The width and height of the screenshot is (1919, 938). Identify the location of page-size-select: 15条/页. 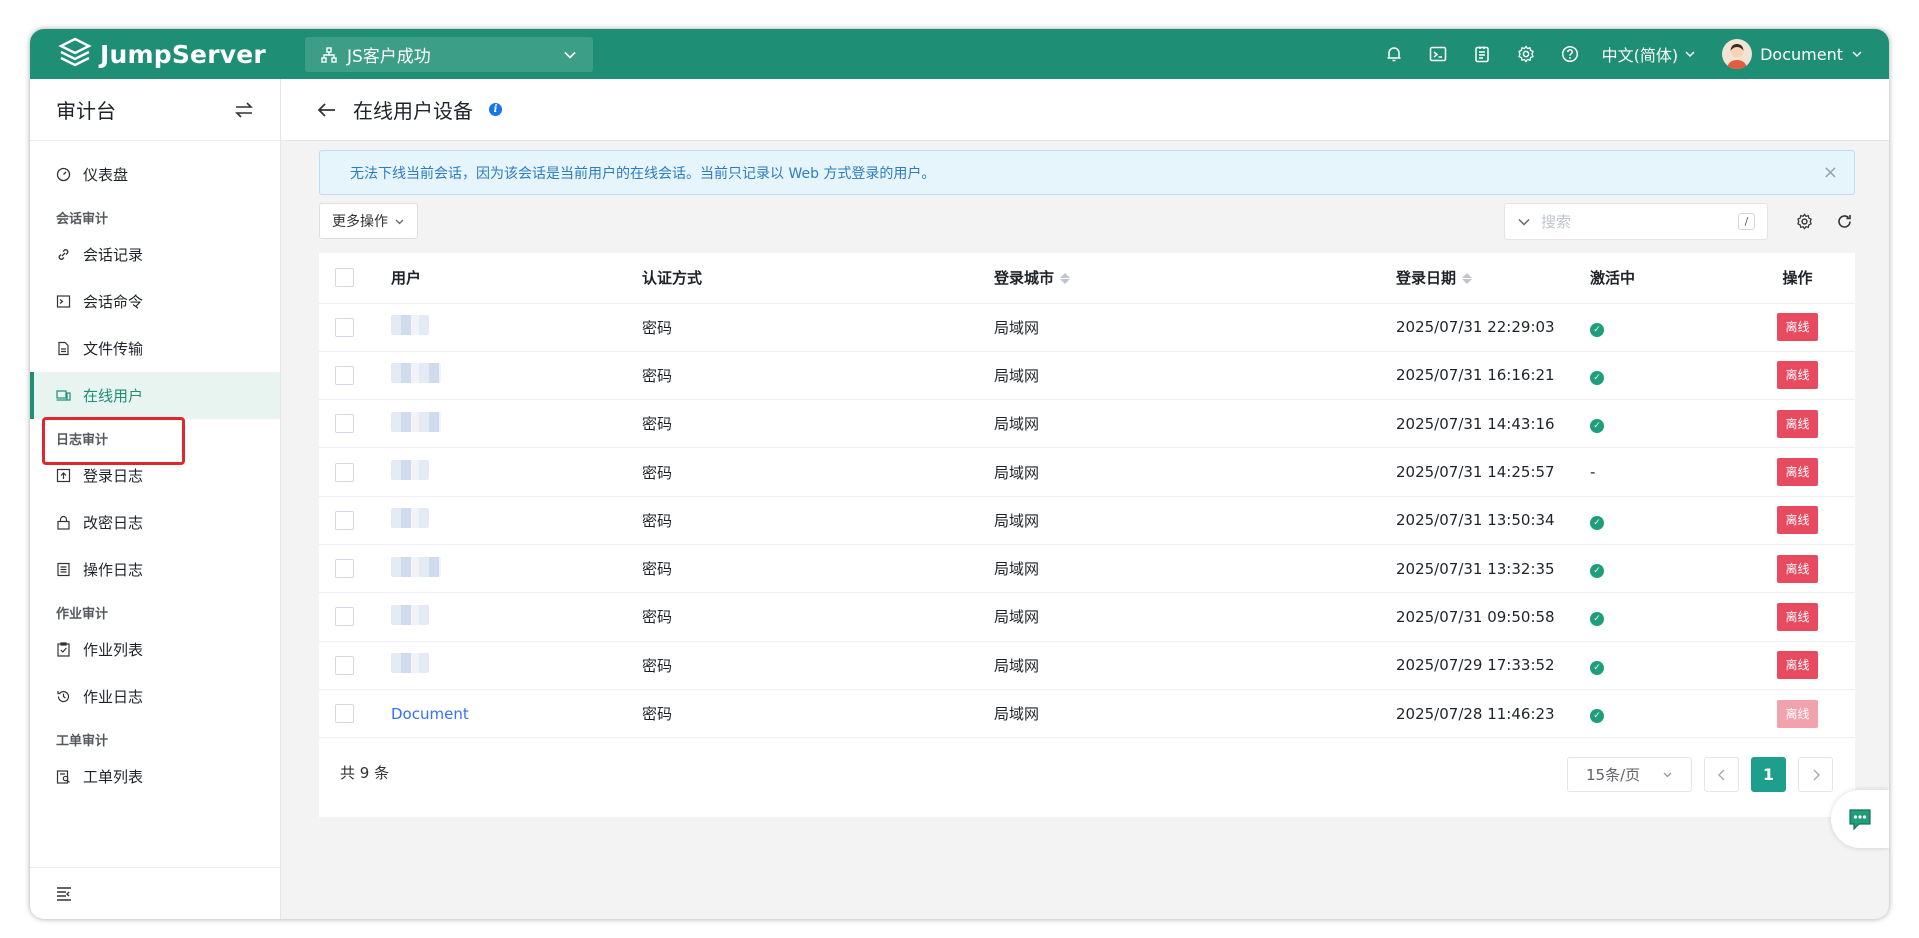
(1629, 774).